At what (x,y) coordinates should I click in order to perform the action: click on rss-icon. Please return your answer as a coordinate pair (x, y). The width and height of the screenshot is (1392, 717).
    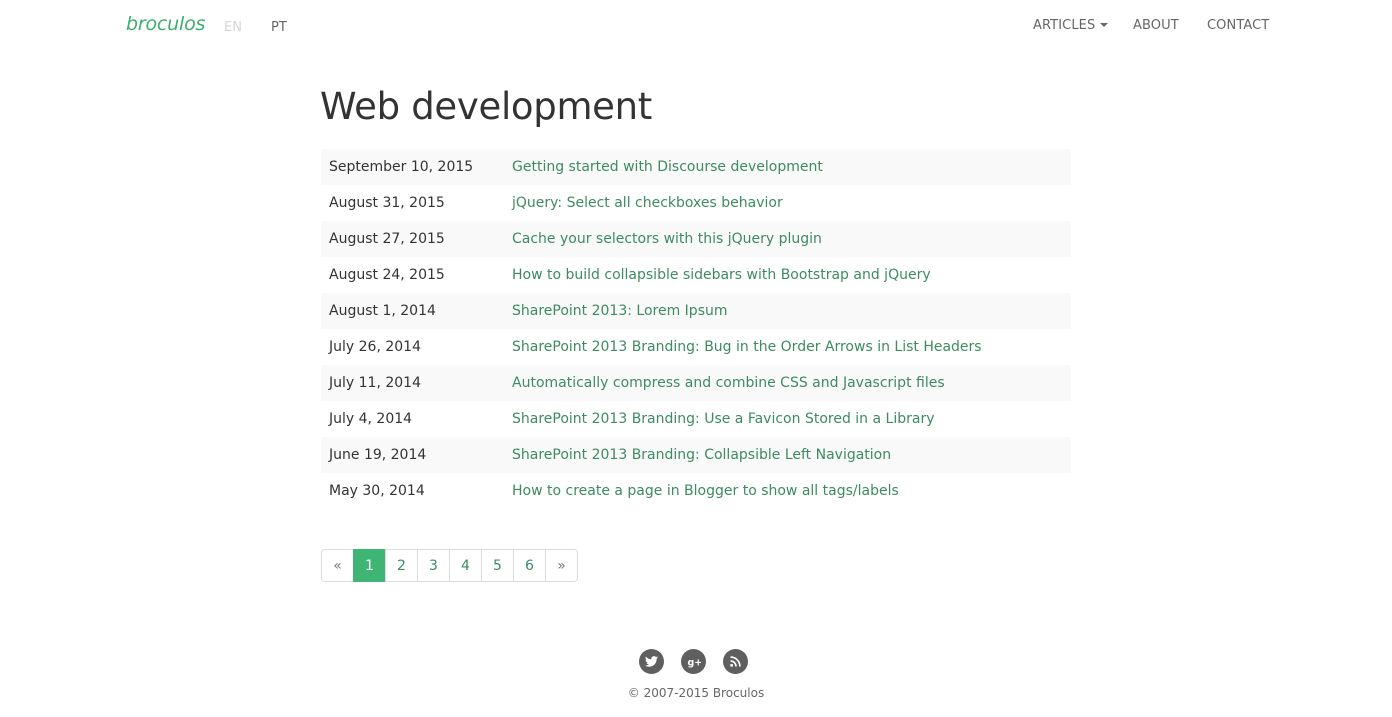
    Looking at the image, I should click on (735, 661).